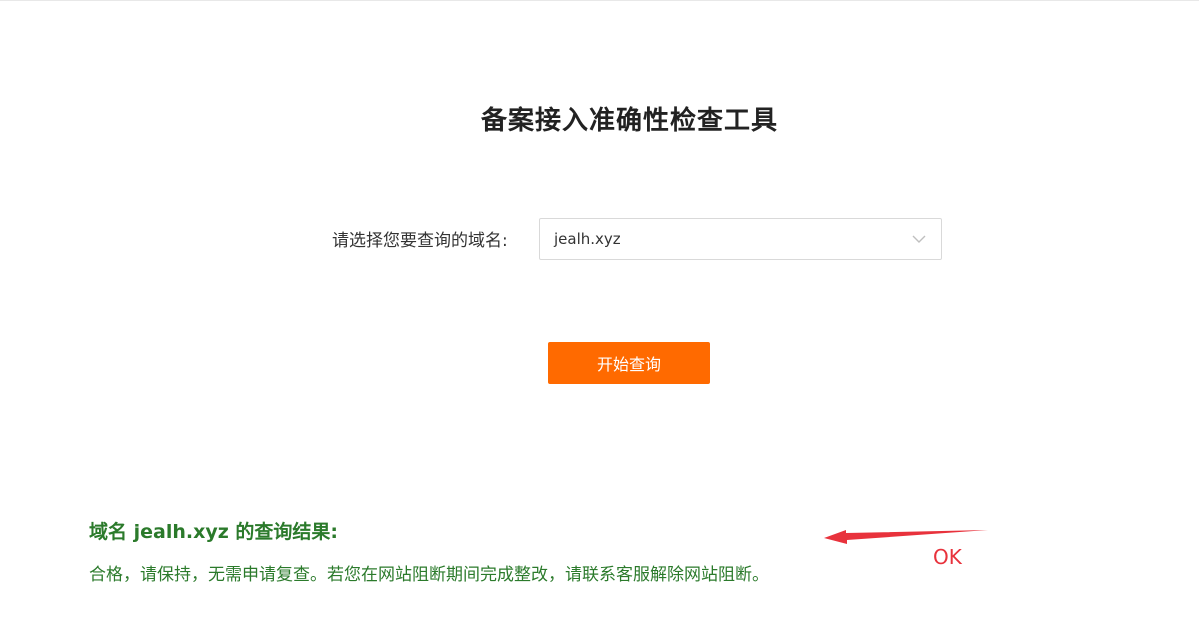  What do you see at coordinates (740, 238) in the screenshot?
I see `domain-select: jealh.xyz` at bounding box center [740, 238].